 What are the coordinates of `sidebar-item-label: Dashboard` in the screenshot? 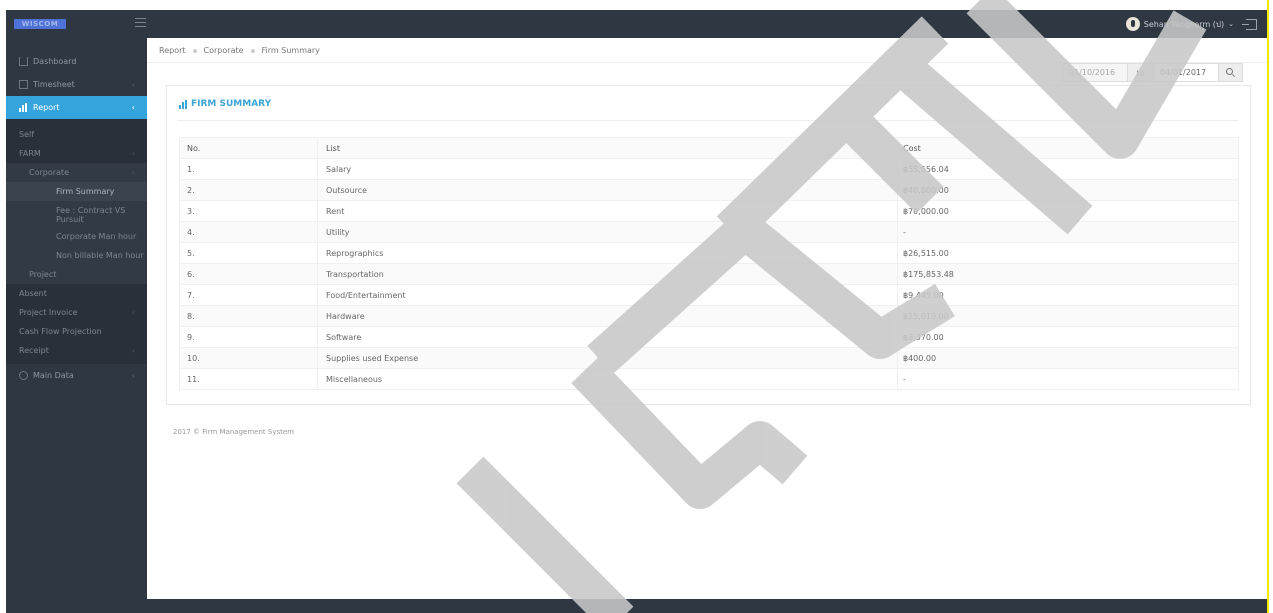 It's located at (55, 61).